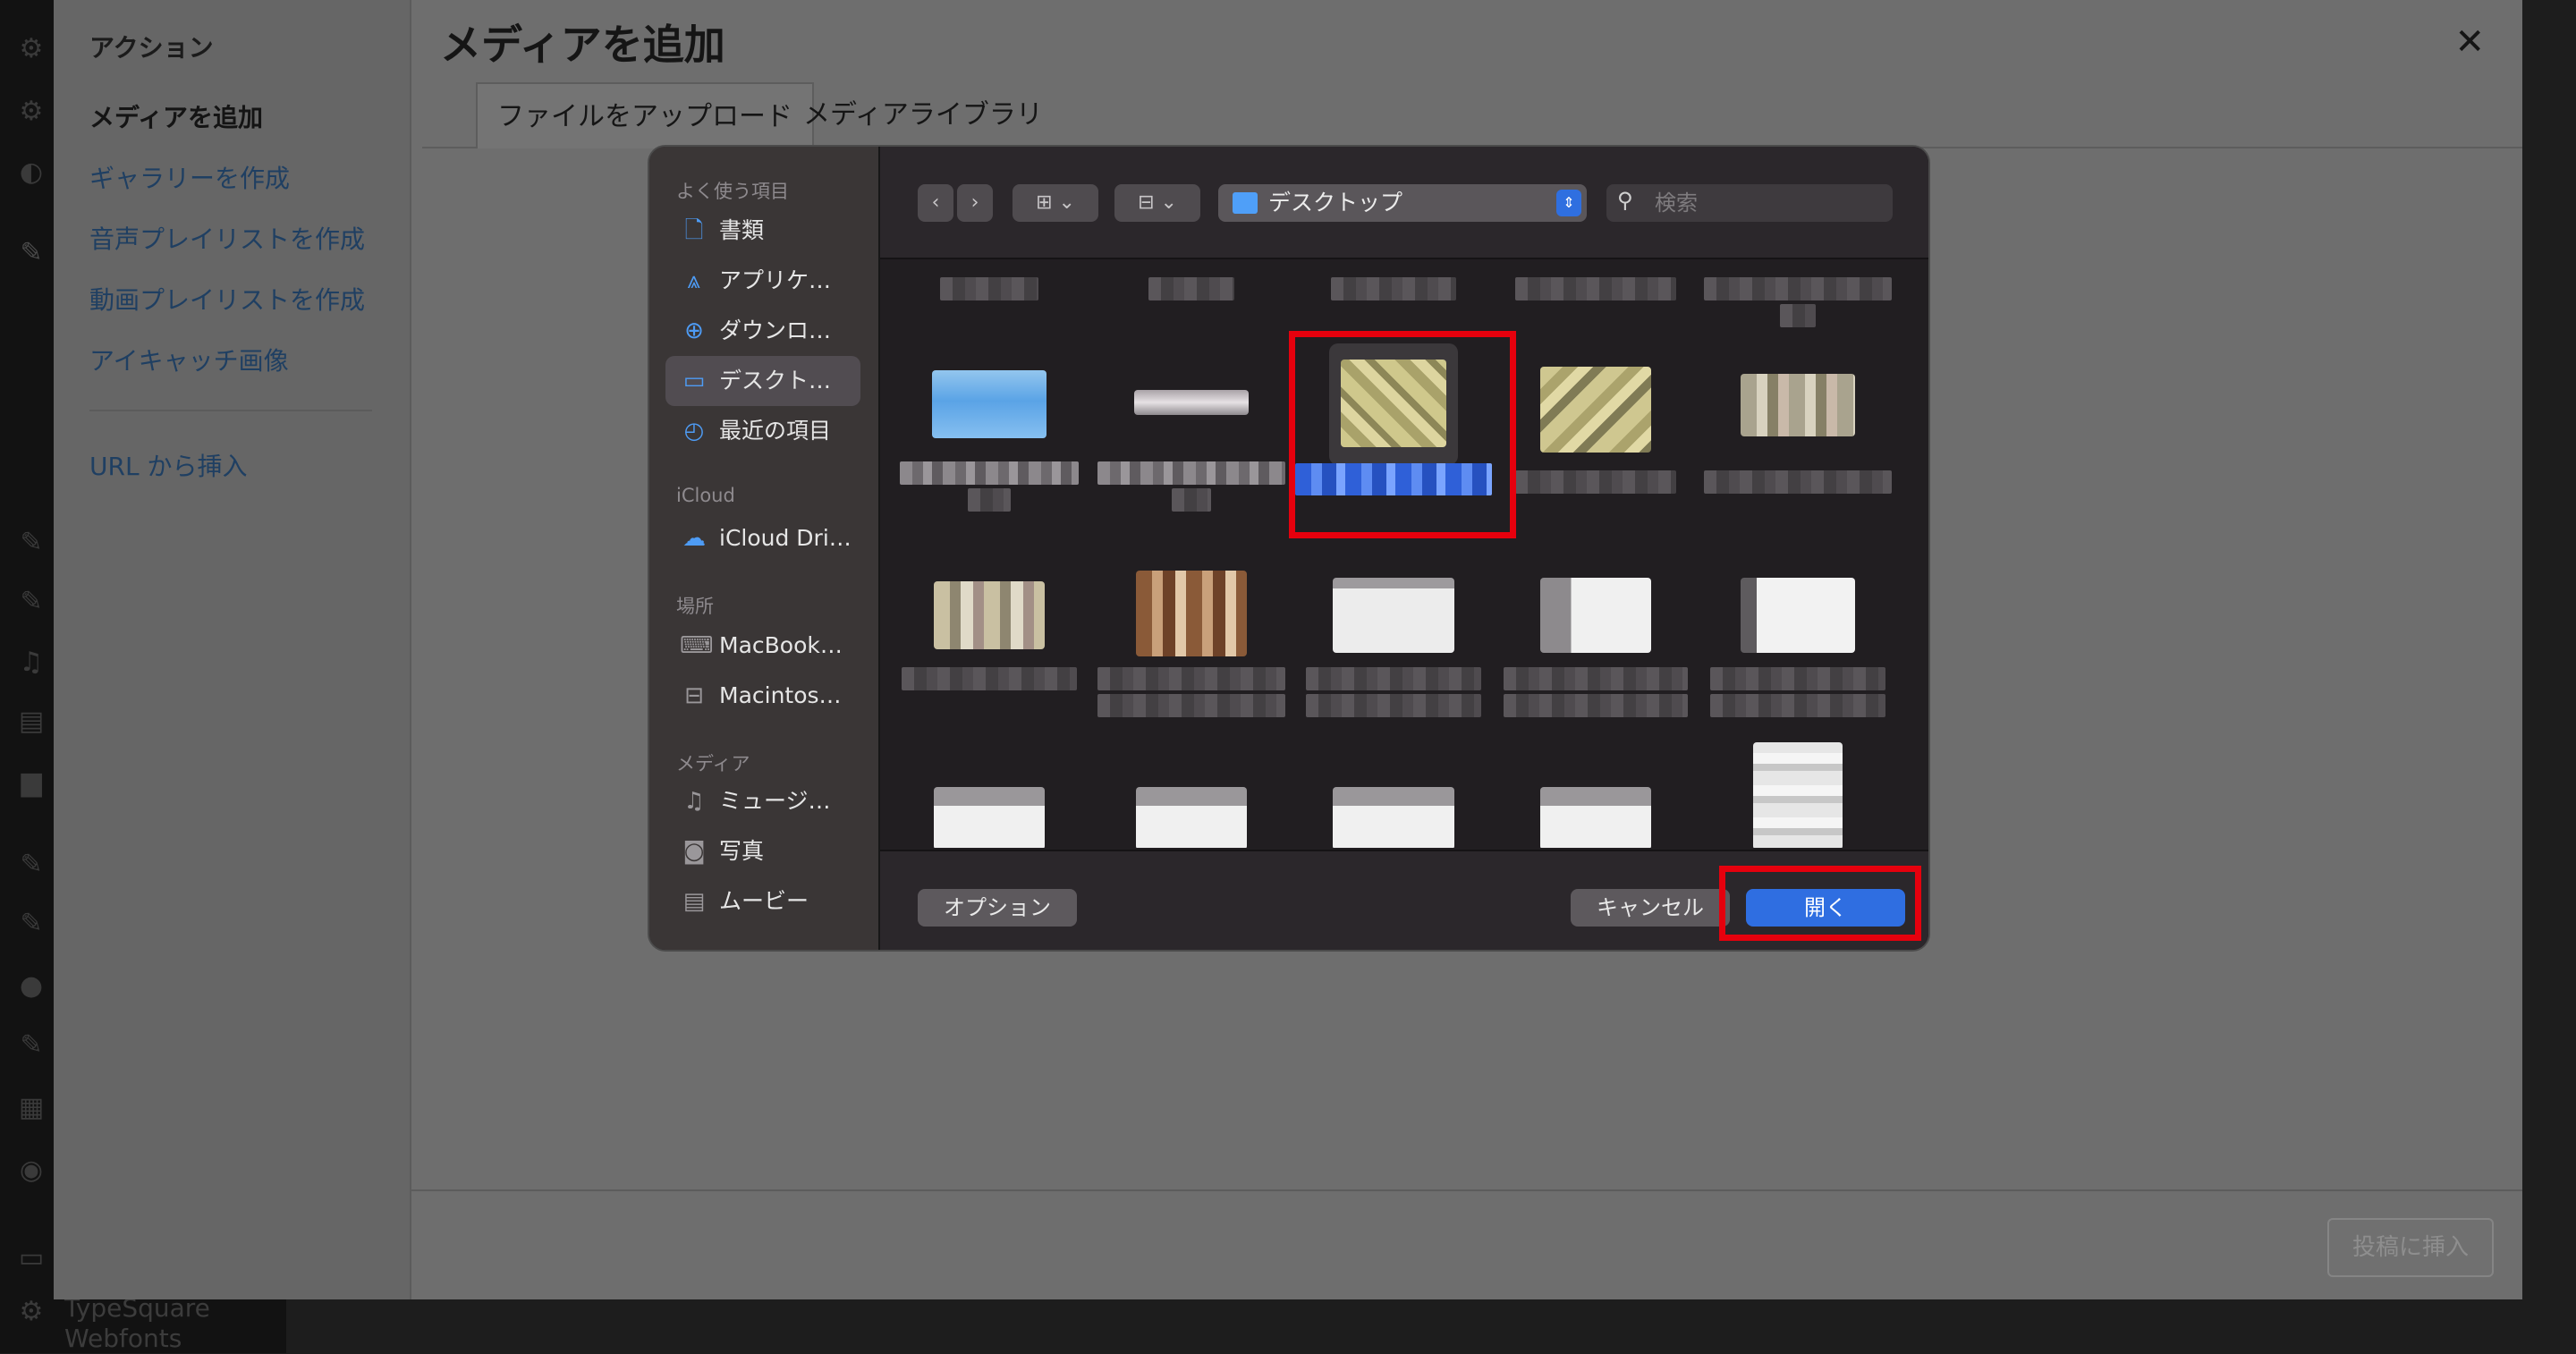 This screenshot has width=2576, height=1354. What do you see at coordinates (227, 299) in the screenshot?
I see `menu-item-video-playlist: 動画プレイリストを作成` at bounding box center [227, 299].